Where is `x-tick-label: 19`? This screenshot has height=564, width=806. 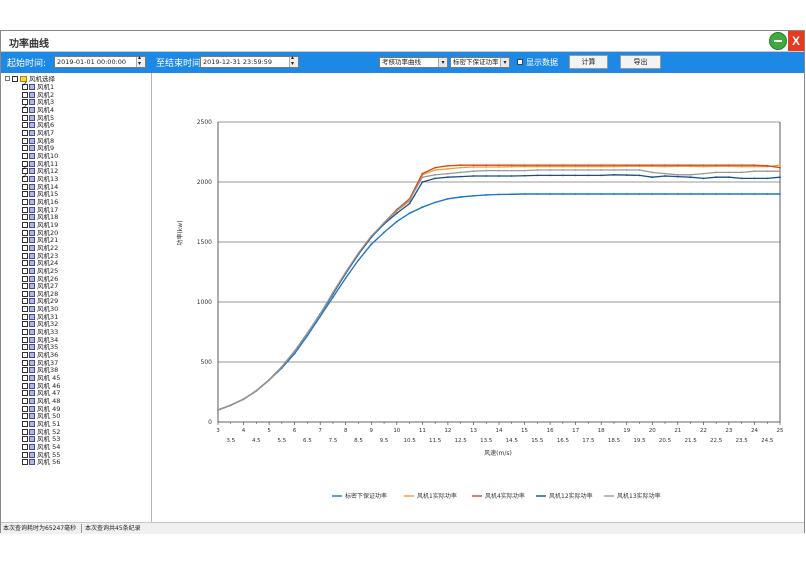
x-tick-label: 19 is located at coordinates (626, 431).